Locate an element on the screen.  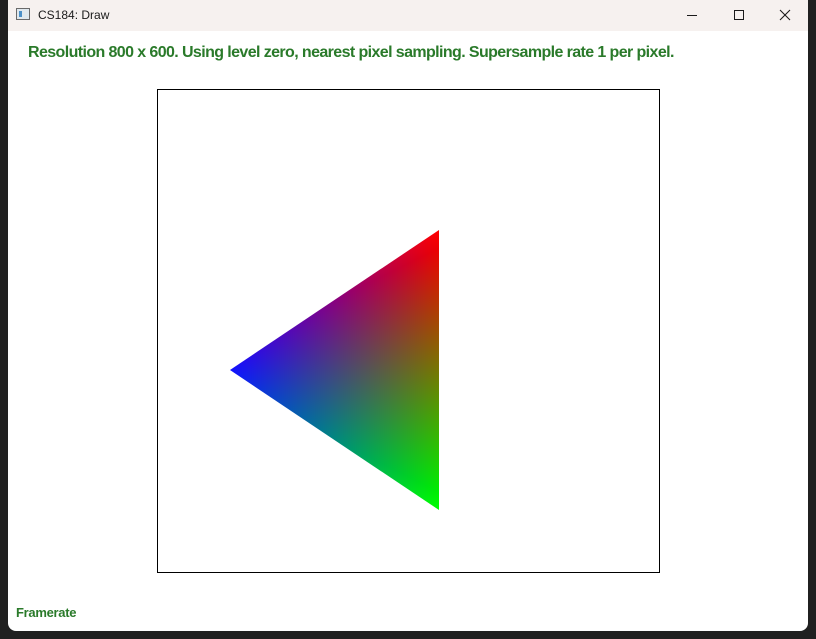
minimize-icon is located at coordinates (692, 15).